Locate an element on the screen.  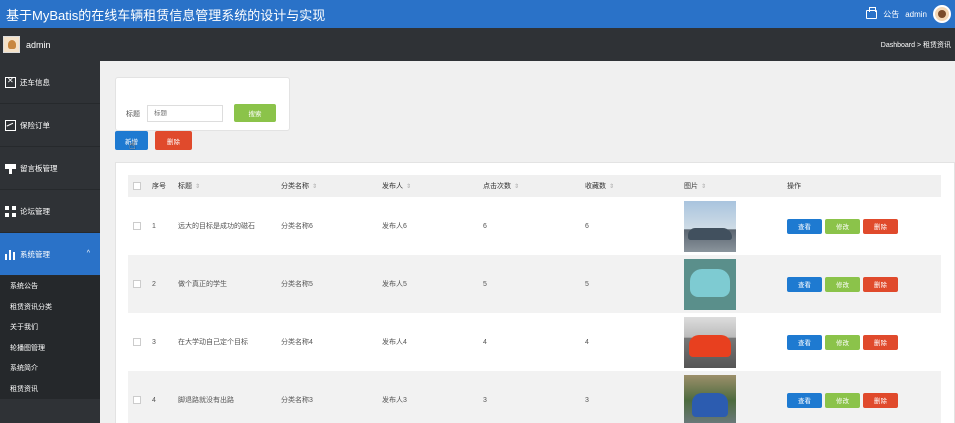
cell-title: 做个真正的学生 is located at coordinates (202, 284).